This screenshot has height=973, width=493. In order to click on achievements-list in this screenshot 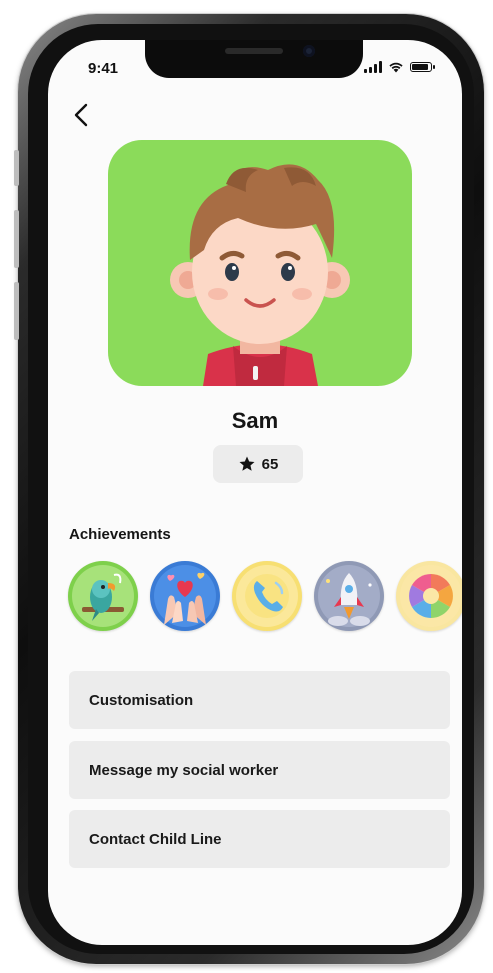, I will do `click(265, 598)`.